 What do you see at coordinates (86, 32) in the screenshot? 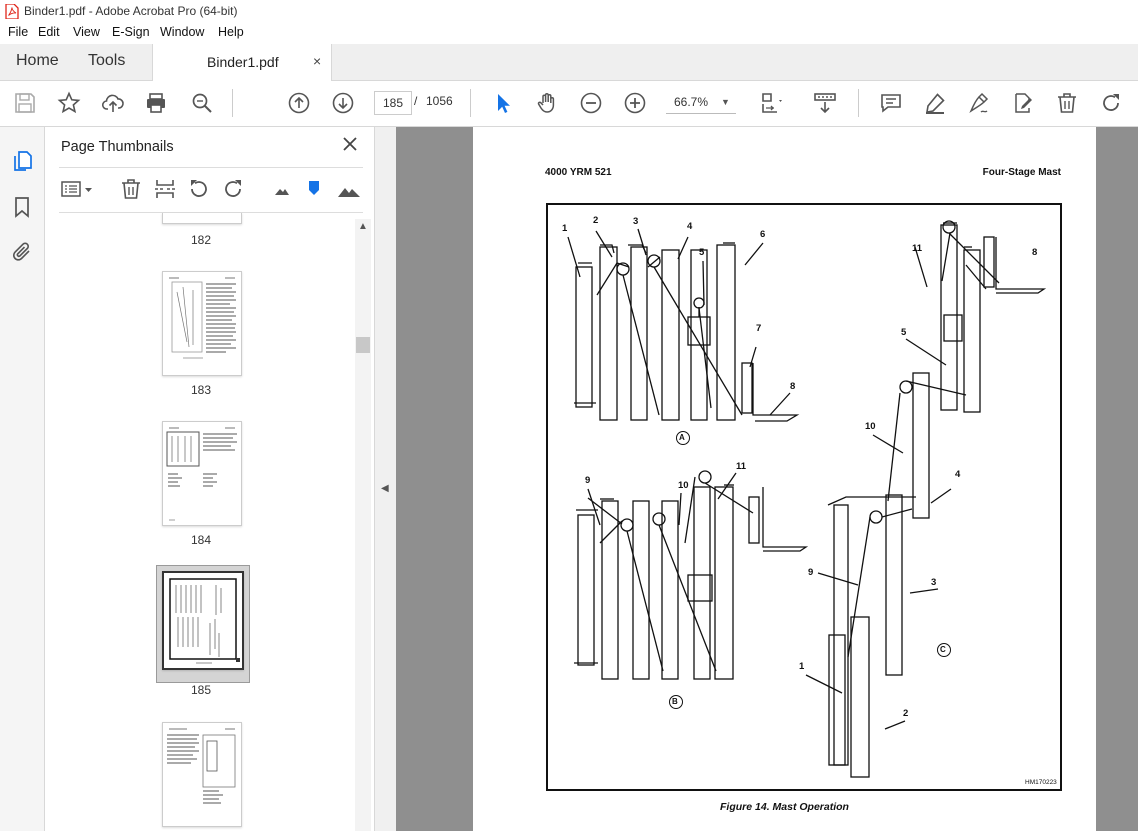
I see `menu-view: View` at bounding box center [86, 32].